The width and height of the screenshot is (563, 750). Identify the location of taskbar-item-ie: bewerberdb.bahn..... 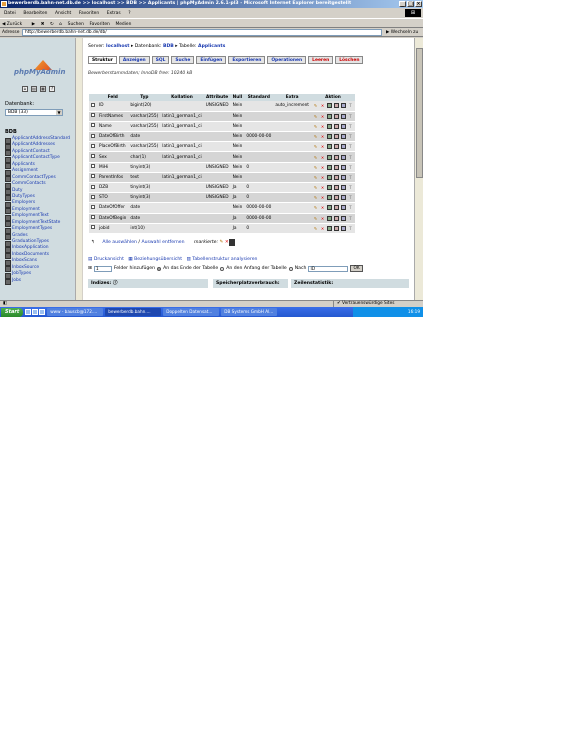
(133, 312).